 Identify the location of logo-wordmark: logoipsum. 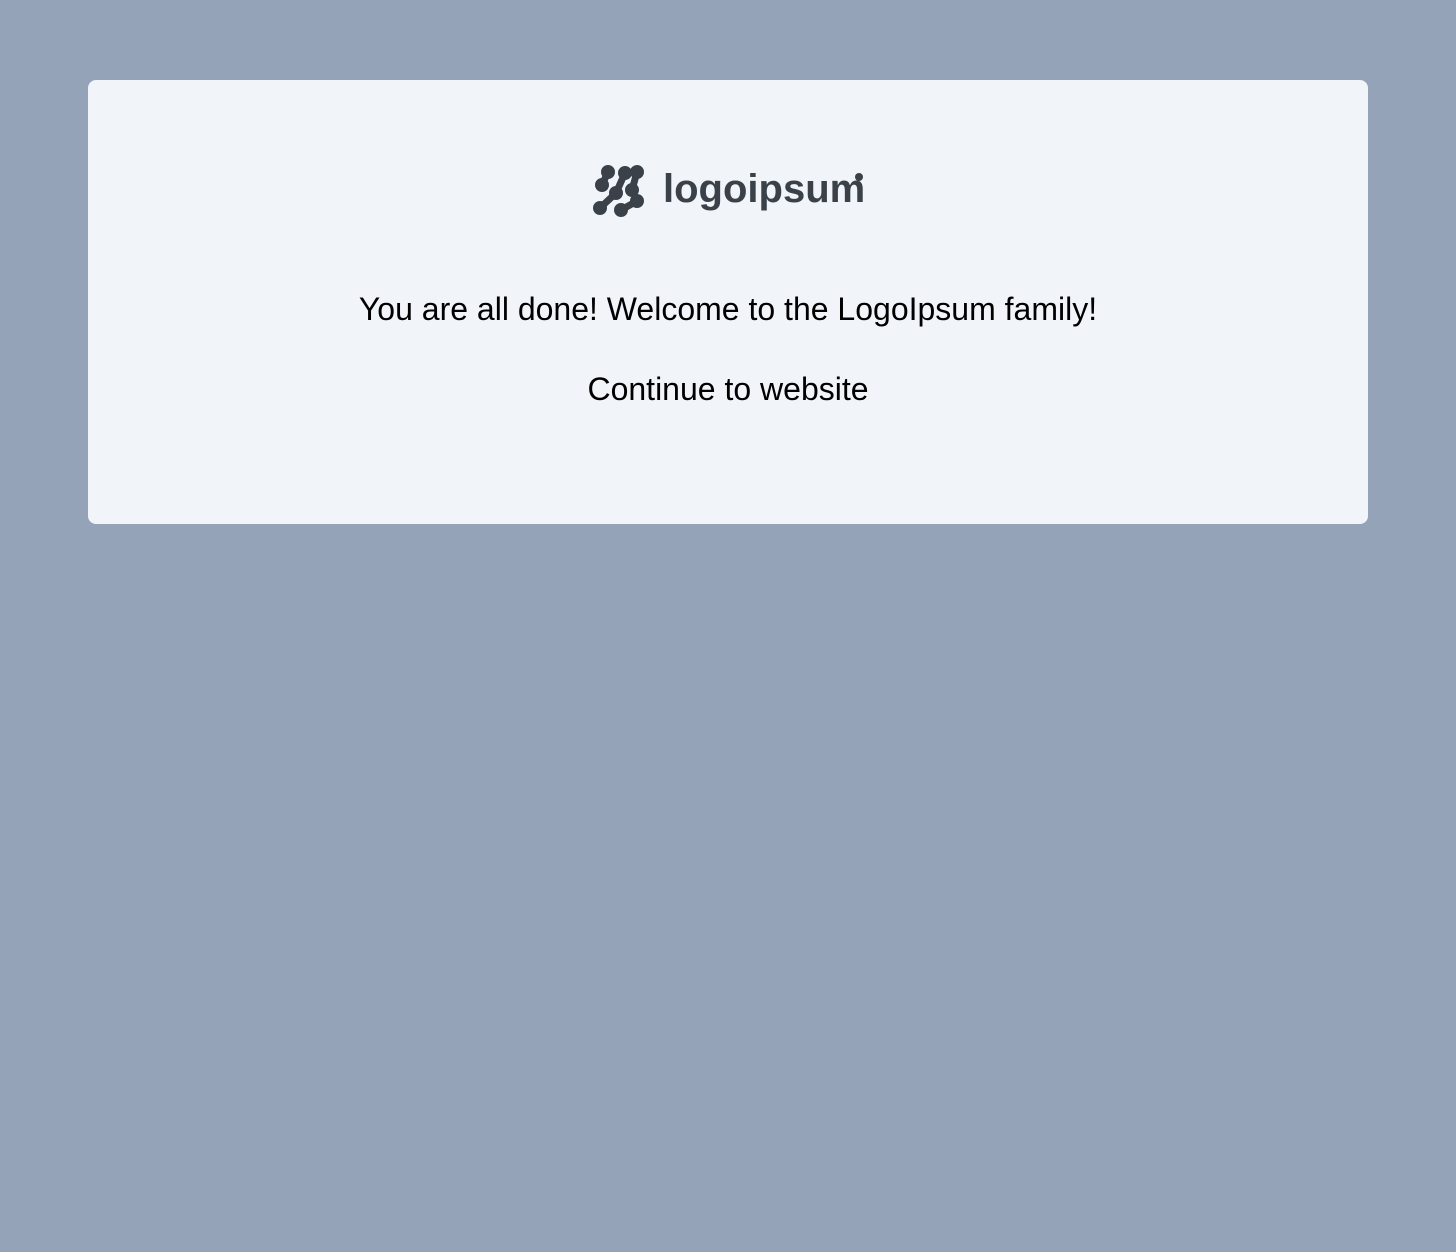
(764, 189).